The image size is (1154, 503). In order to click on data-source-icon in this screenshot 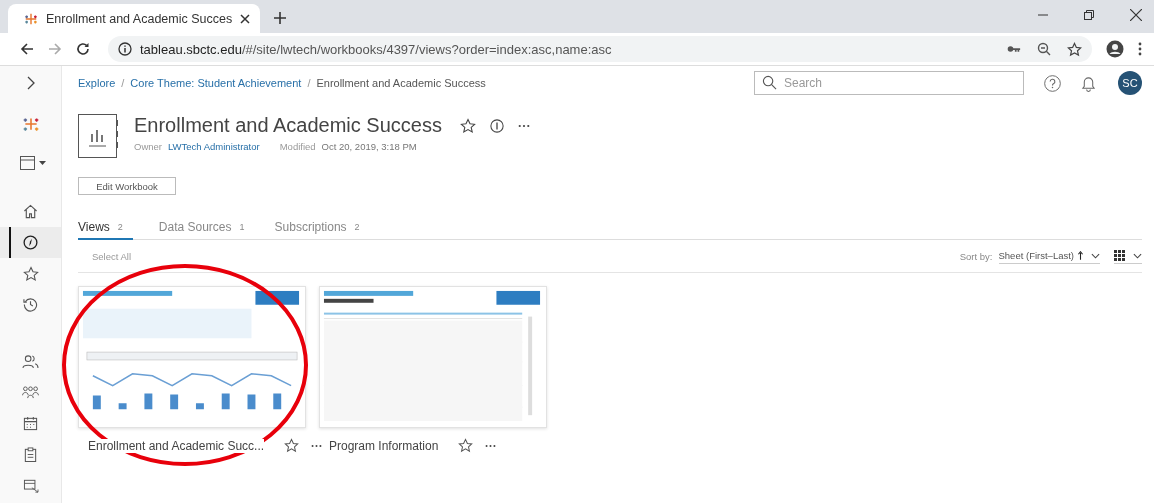, I will do `click(30, 485)`.